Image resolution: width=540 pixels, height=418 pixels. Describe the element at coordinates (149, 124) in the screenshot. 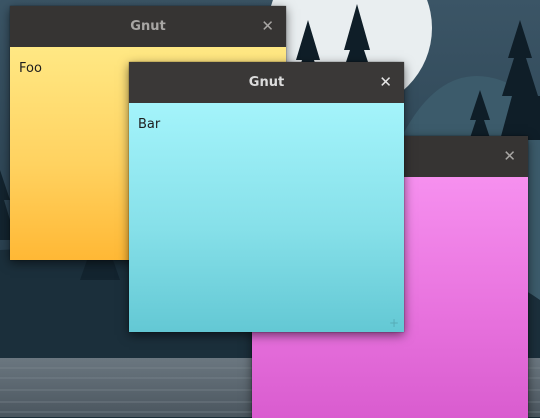

I see `note-text: Bar` at that location.